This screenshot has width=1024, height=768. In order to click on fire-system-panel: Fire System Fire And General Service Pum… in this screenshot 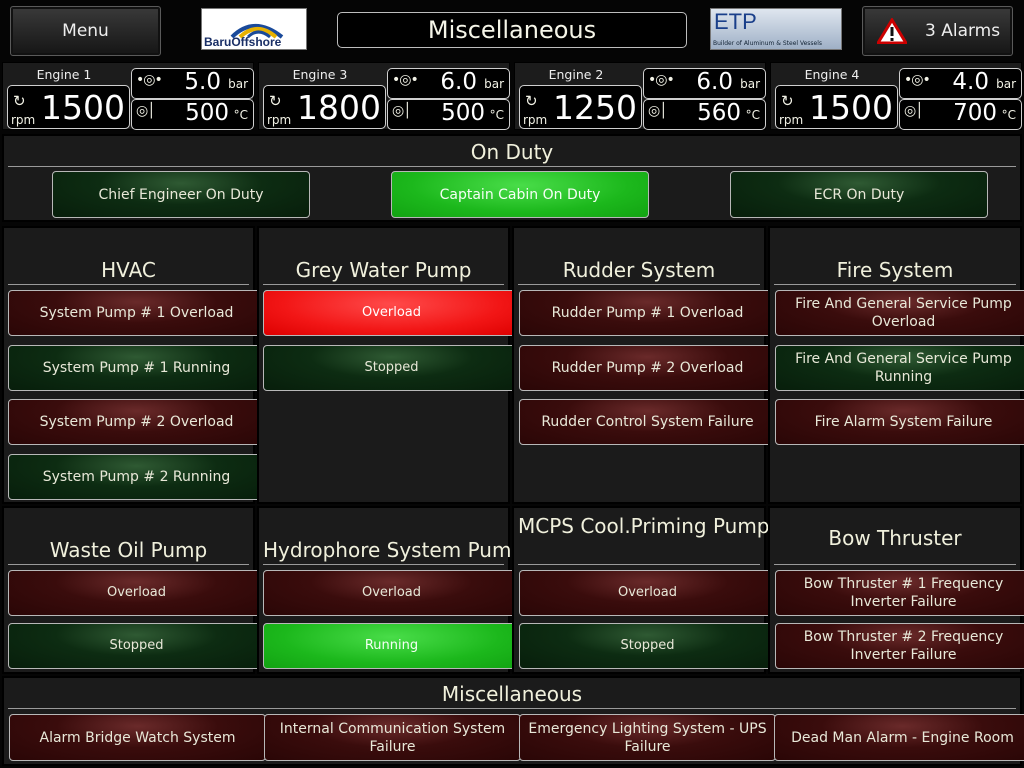, I will do `click(896, 365)`.